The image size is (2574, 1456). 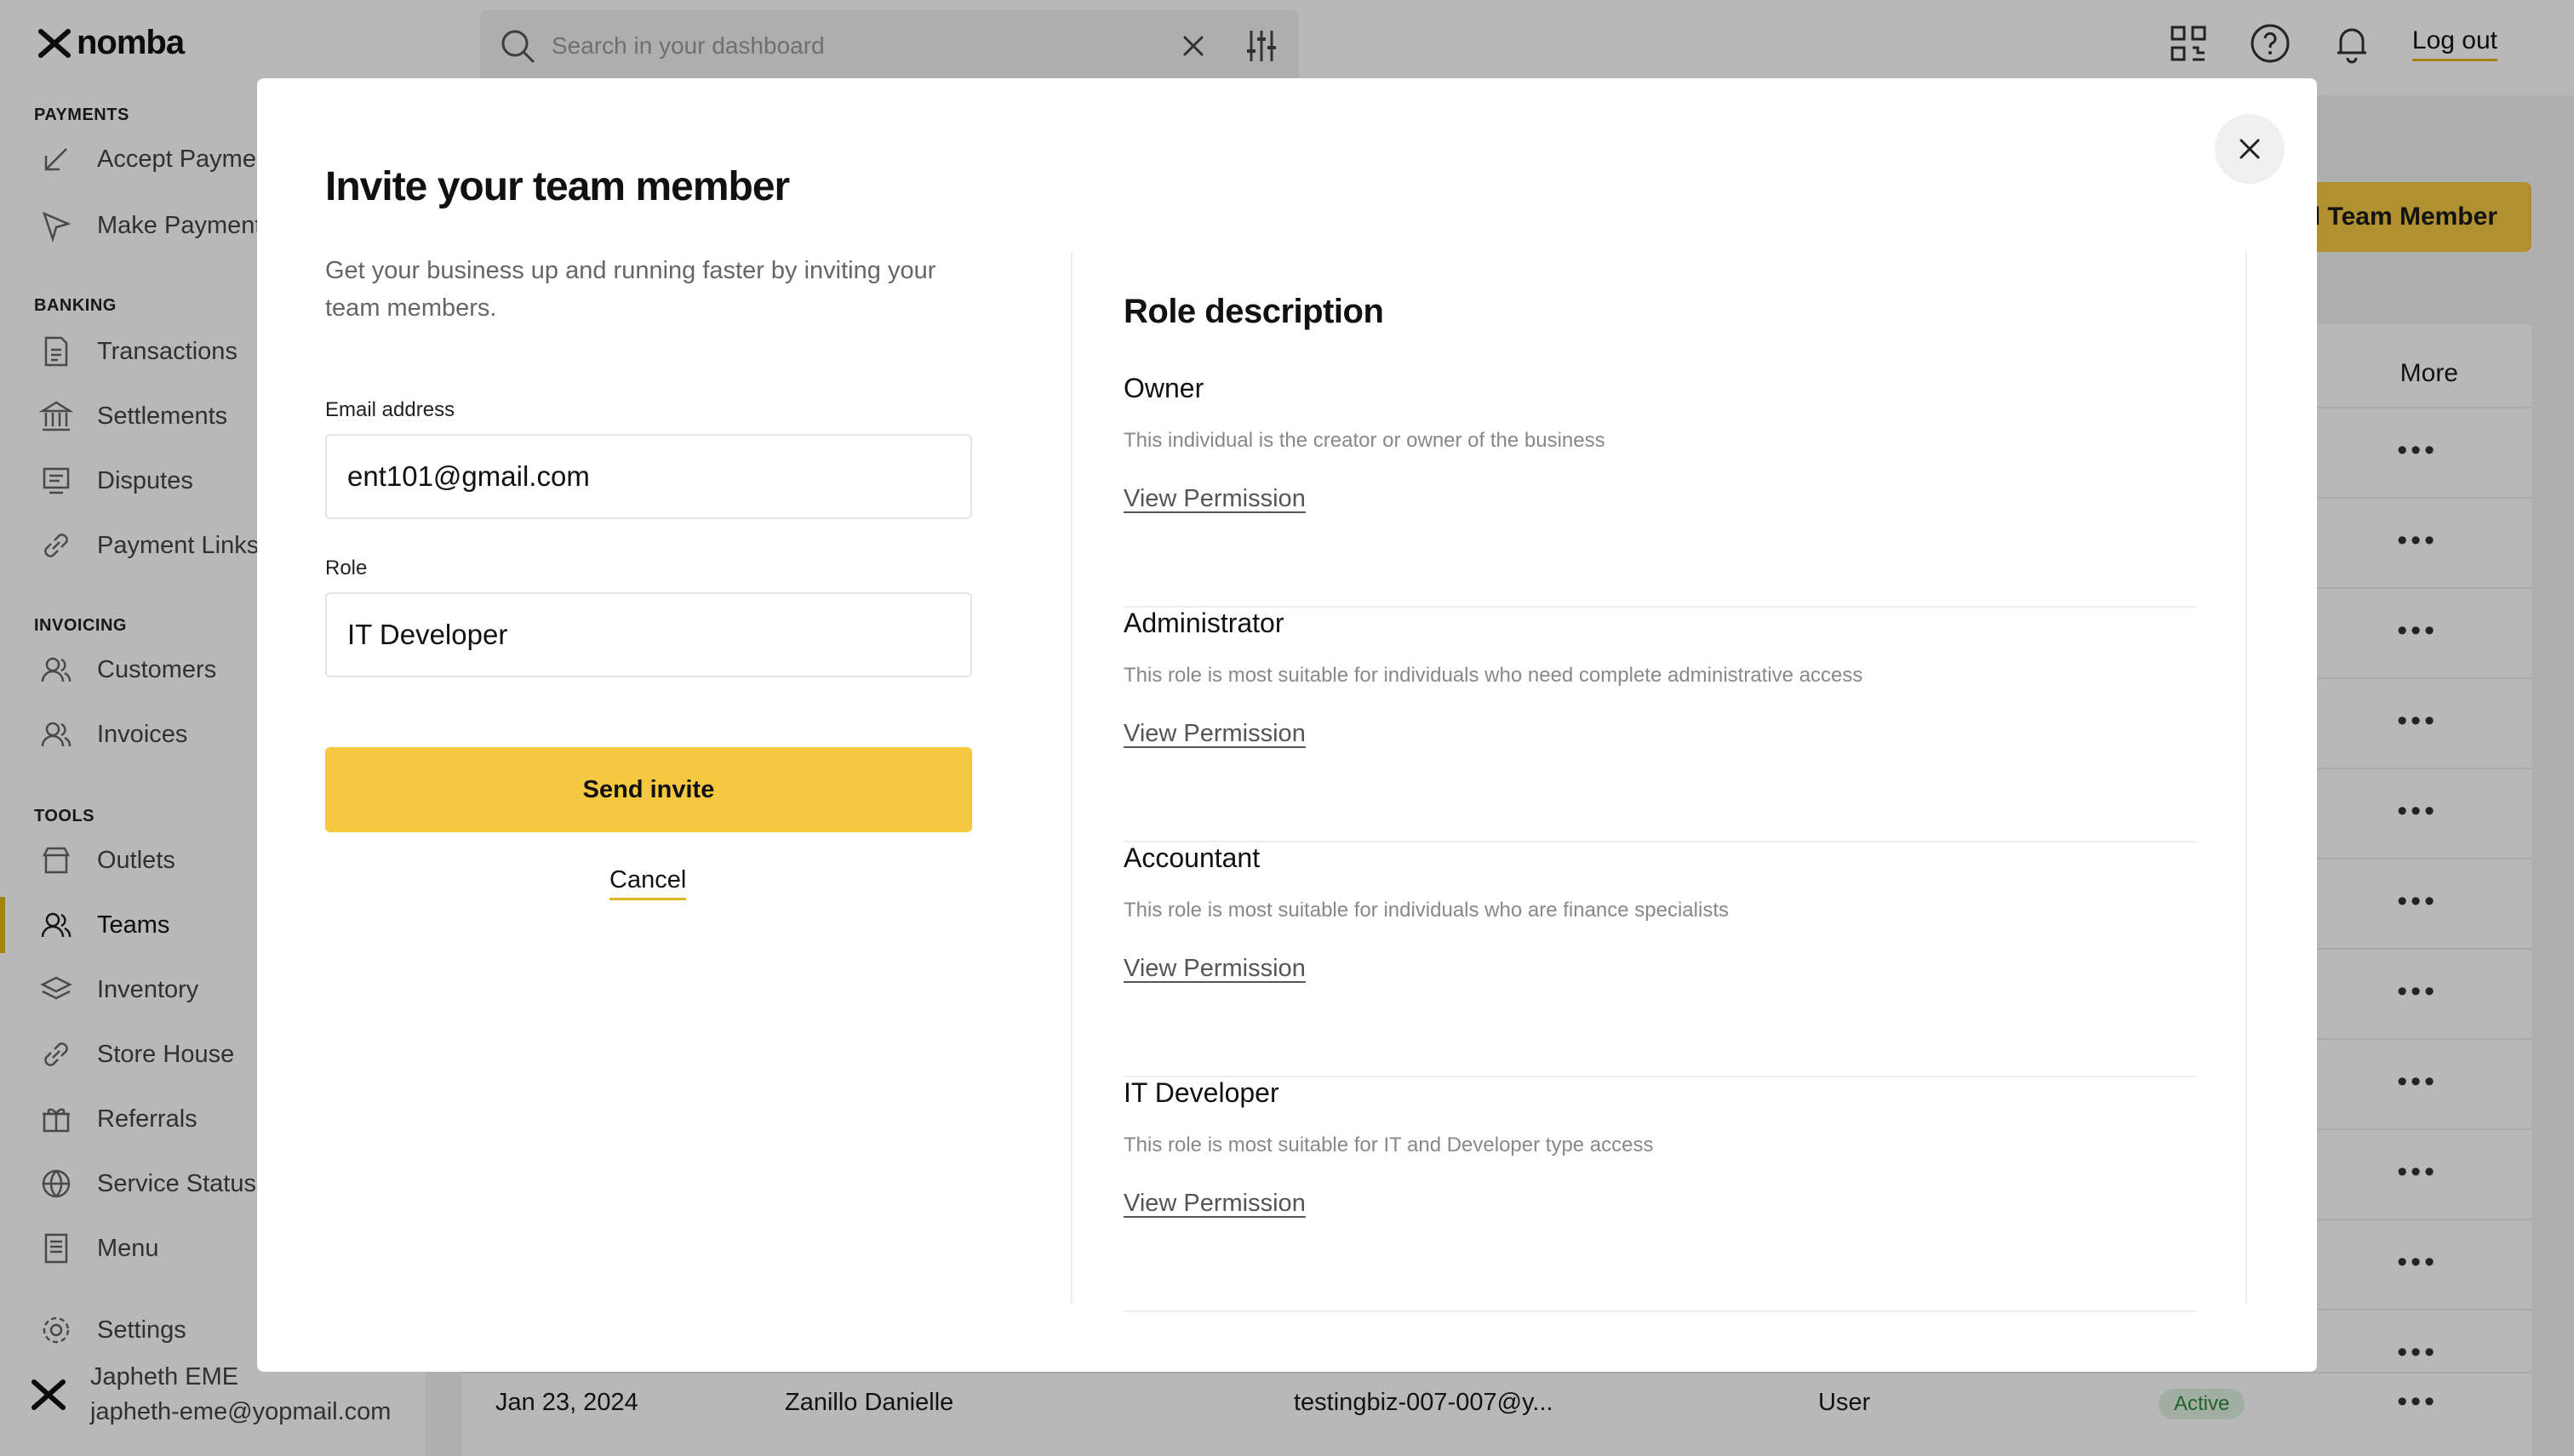 I want to click on close-icon, so click(x=2249, y=149).